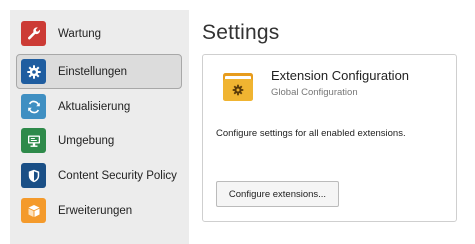  I want to click on sidebar-item-wartung: Wartung, so click(99, 33).